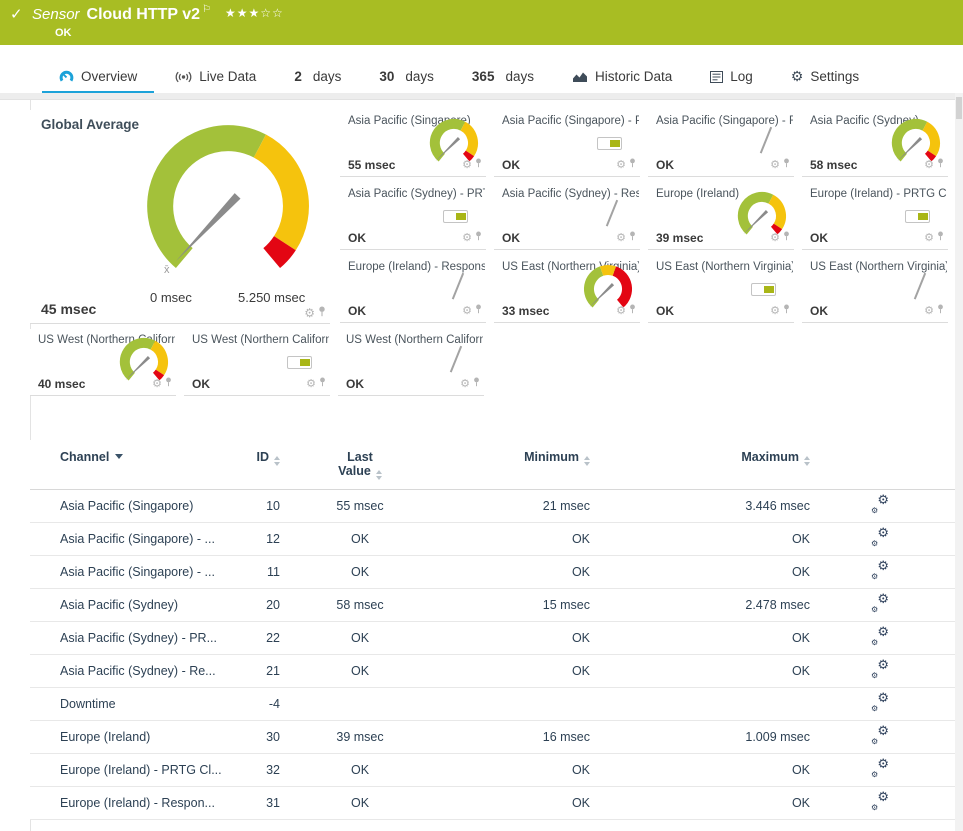 This screenshot has width=963, height=831. What do you see at coordinates (298, 76) in the screenshot?
I see `tab-number: 2` at bounding box center [298, 76].